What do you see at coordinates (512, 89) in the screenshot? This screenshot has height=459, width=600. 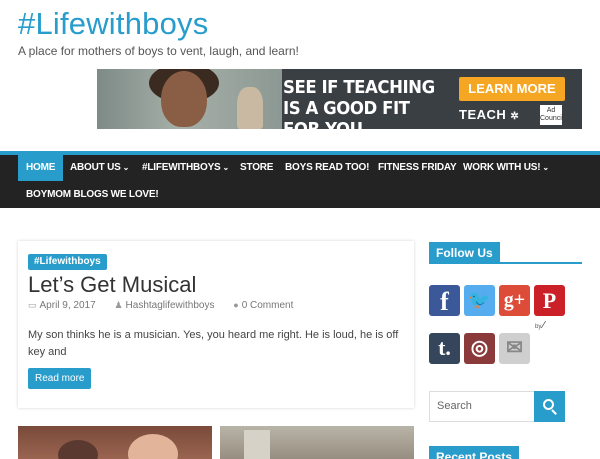 I see `ad-learn-more-button: LEARN MORE` at bounding box center [512, 89].